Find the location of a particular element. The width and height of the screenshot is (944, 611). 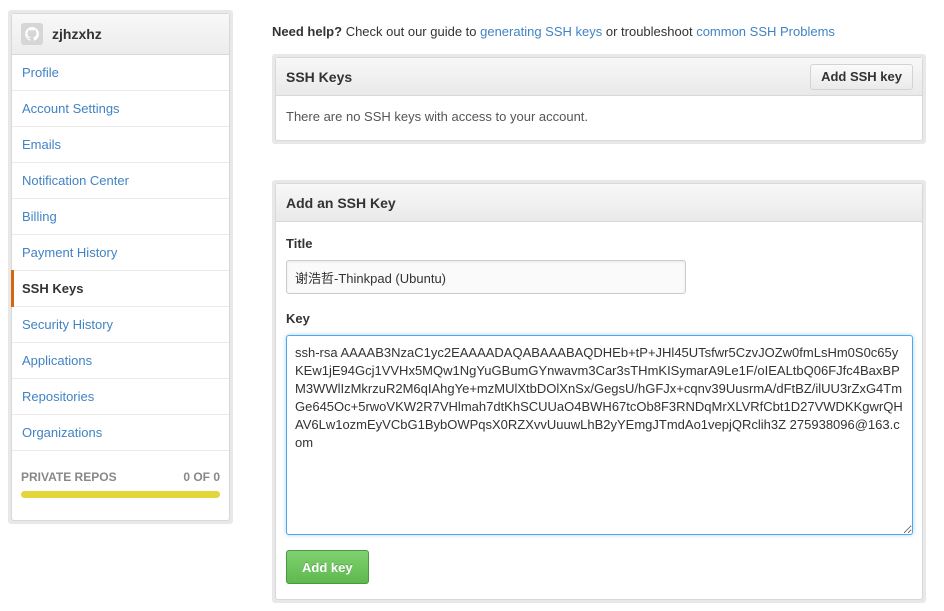

title-label: Title is located at coordinates (299, 243).